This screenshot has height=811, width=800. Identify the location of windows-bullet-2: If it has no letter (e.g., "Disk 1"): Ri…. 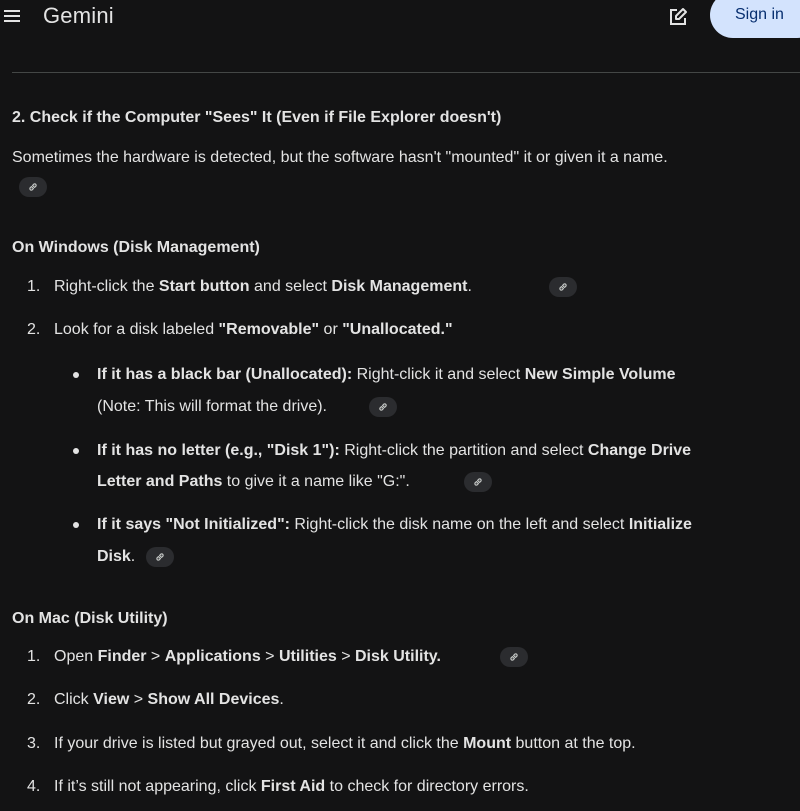
(394, 450).